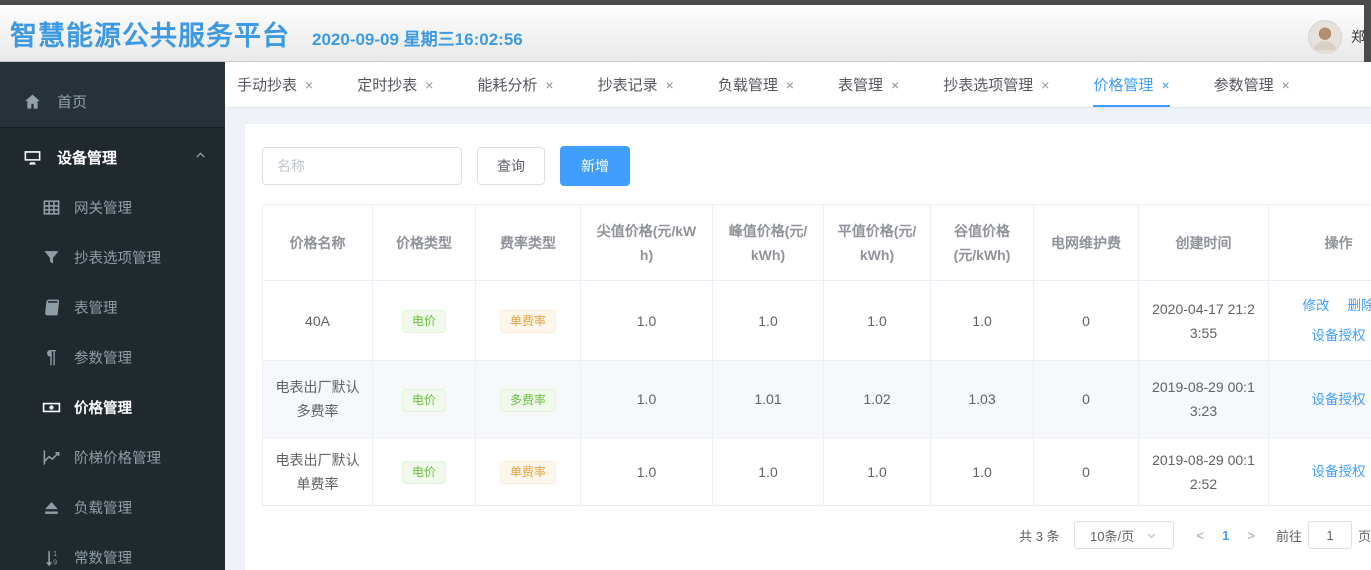 The image size is (1371, 570). What do you see at coordinates (685, 33) in the screenshot?
I see `app-header: 智慧能源公共服务平台 2020-09-09 星期三16:02:56 郑` at bounding box center [685, 33].